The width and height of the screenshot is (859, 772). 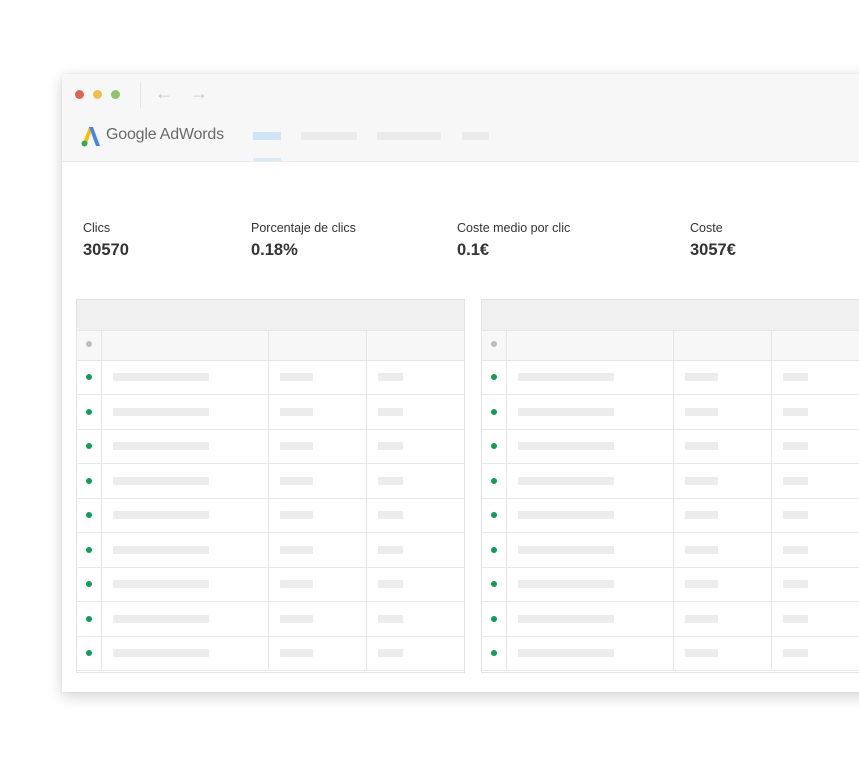 I want to click on brand-name: Google AdWords, so click(x=165, y=134).